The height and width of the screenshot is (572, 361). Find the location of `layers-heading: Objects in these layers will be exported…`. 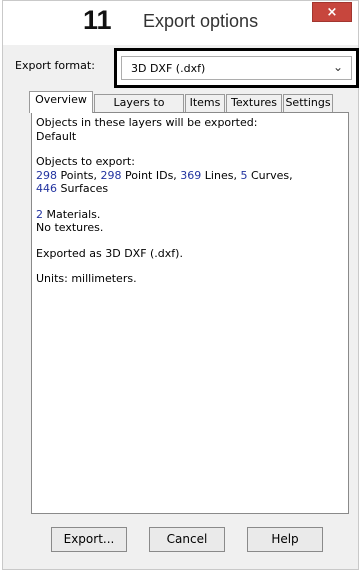

layers-heading: Objects in these layers will be exported… is located at coordinates (147, 122).